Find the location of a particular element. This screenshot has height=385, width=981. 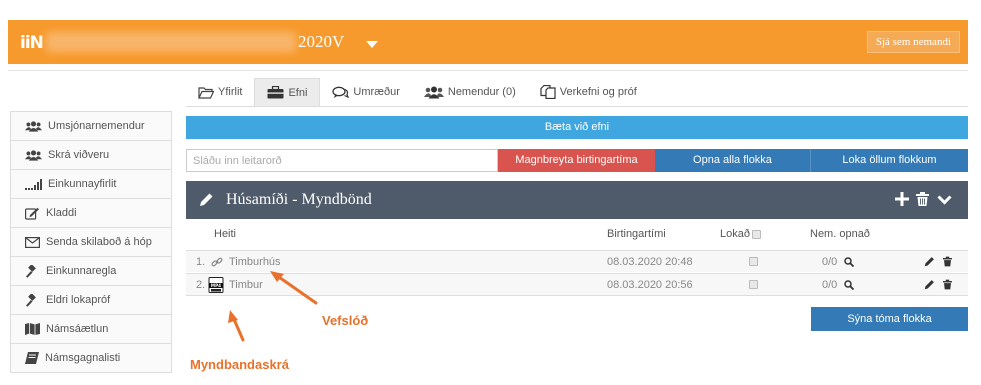

annotation-arrows is located at coordinates (273, 306).